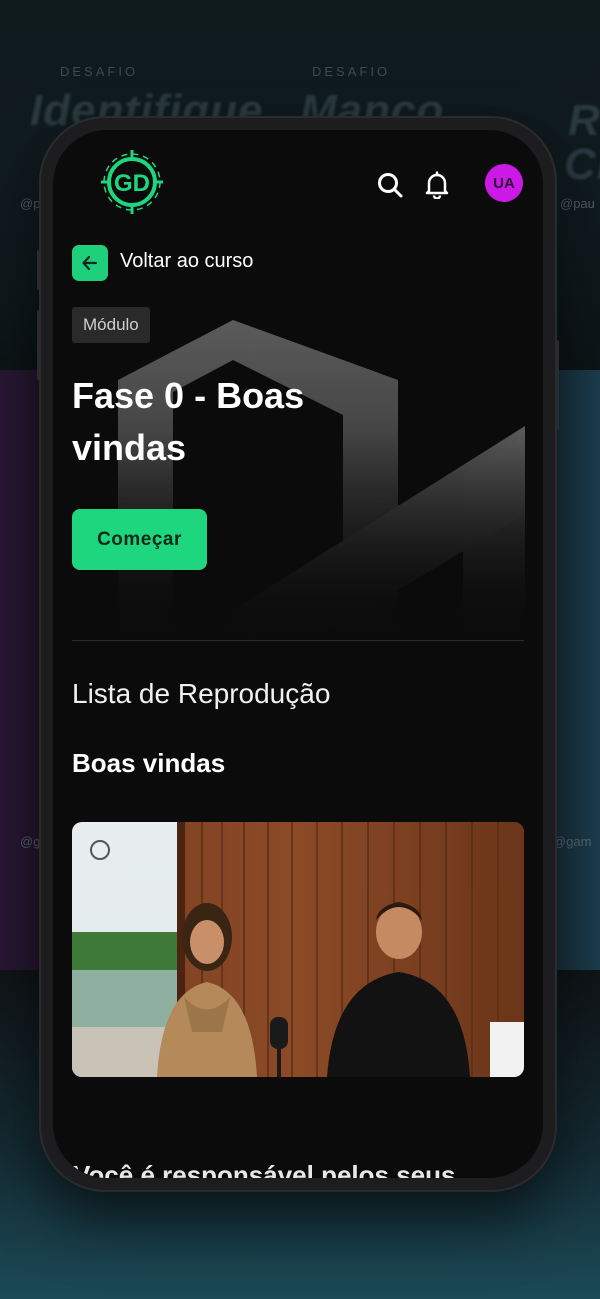 Image resolution: width=600 pixels, height=1299 pixels. I want to click on search-button, so click(390, 185).